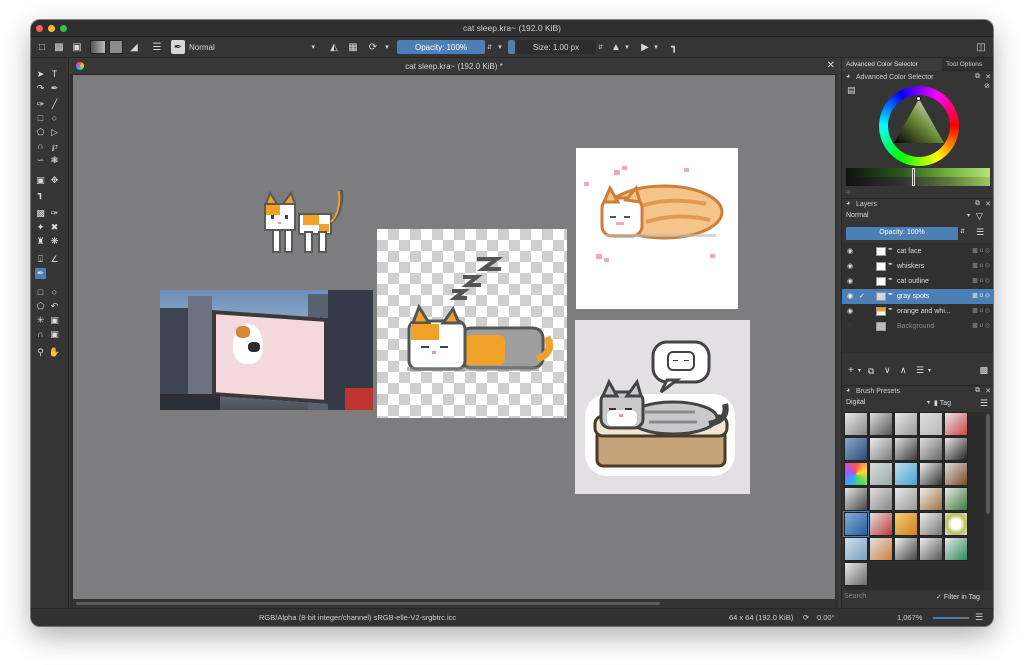  What do you see at coordinates (134, 47) in the screenshot?
I see `color-swap-icon: ◢` at bounding box center [134, 47].